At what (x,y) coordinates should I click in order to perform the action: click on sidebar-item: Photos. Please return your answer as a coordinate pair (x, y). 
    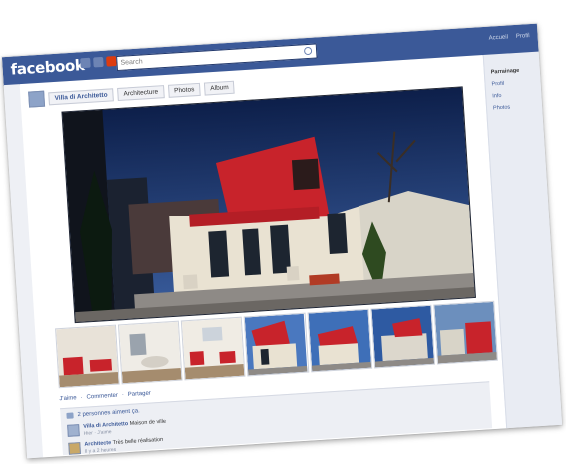
    Looking at the image, I should click on (515, 106).